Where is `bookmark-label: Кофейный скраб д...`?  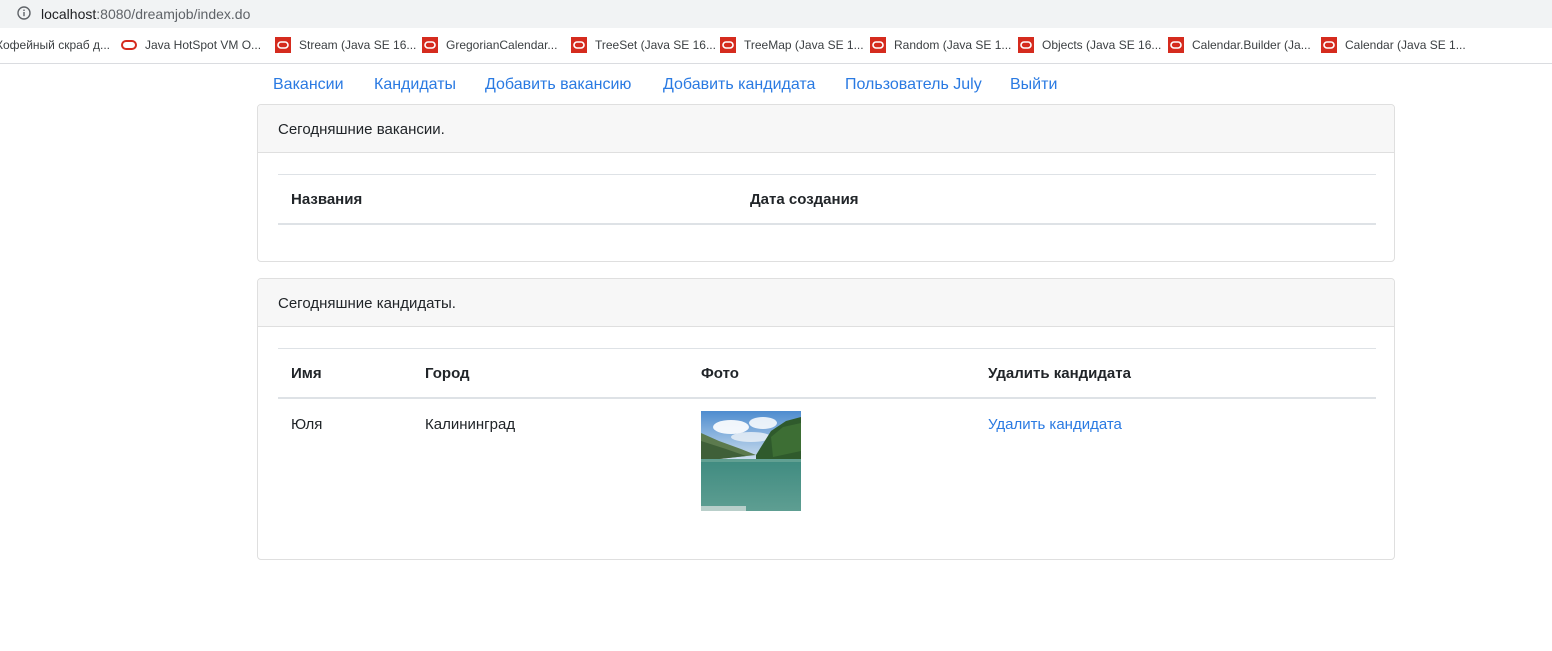 bookmark-label: Кофейный скраб д... is located at coordinates (55, 45).